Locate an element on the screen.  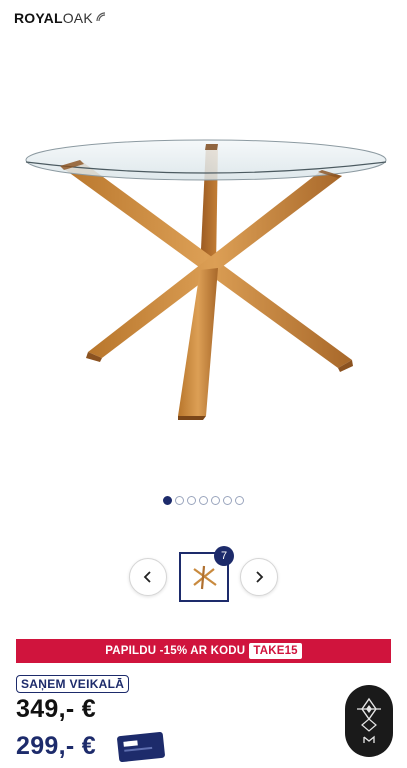
prev-image-button is located at coordinates (148, 577).